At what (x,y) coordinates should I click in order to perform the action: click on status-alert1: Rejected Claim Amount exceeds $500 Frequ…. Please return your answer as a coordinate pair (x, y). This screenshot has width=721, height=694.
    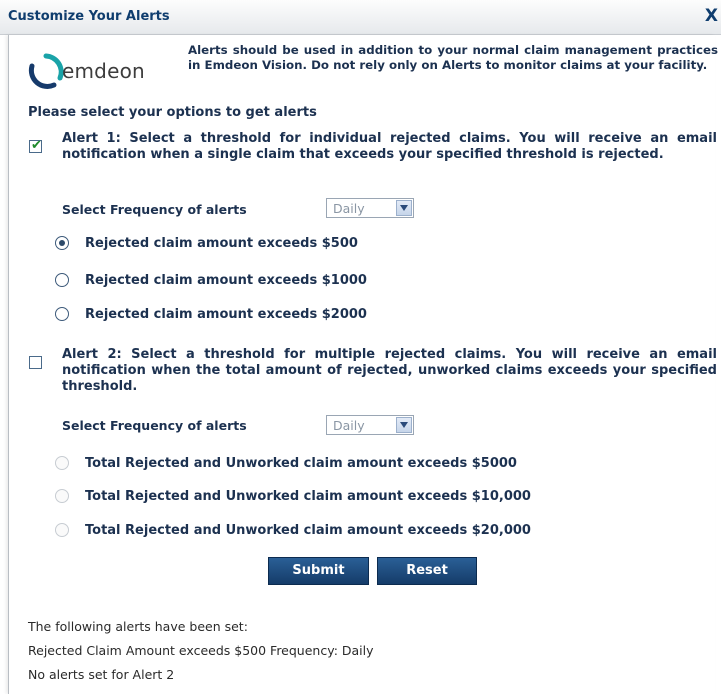
    Looking at the image, I should click on (201, 650).